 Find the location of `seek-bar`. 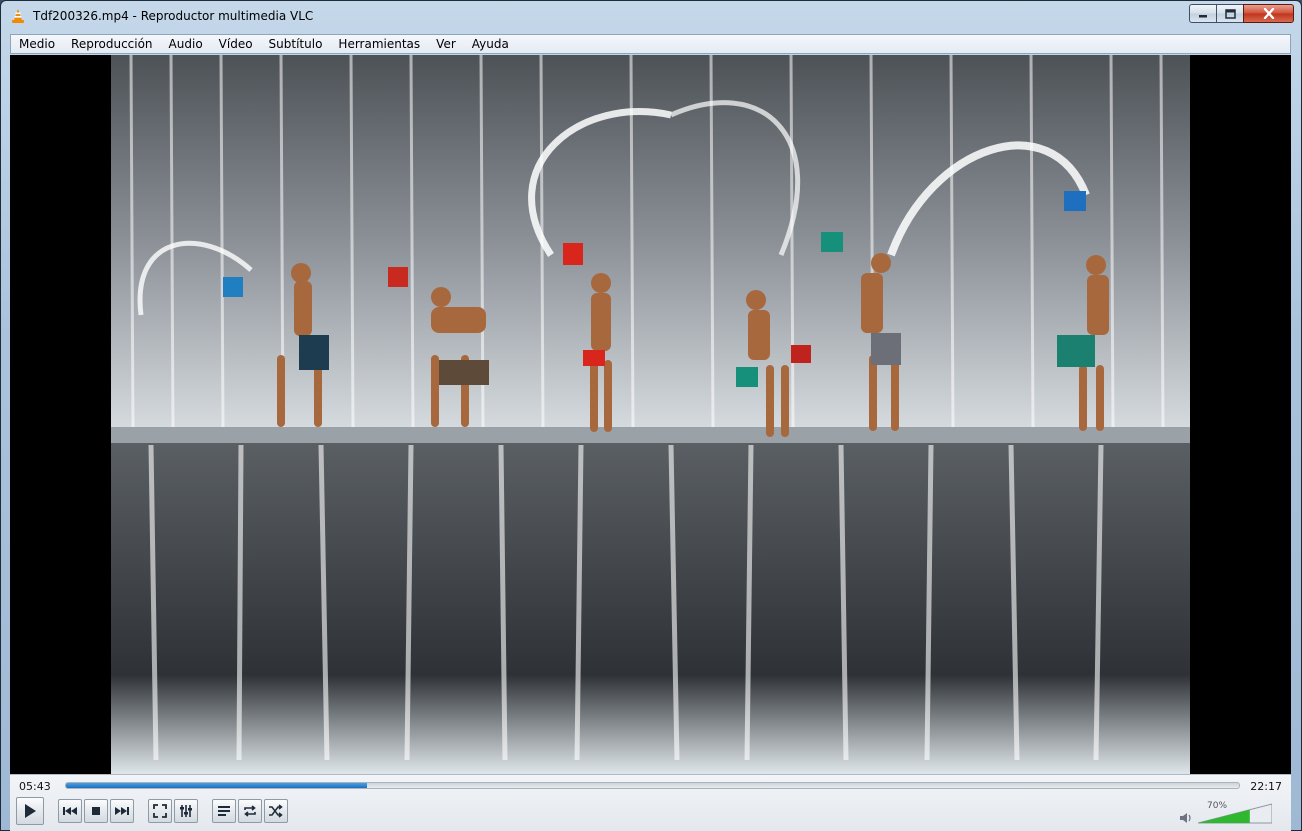

seek-bar is located at coordinates (652, 785).